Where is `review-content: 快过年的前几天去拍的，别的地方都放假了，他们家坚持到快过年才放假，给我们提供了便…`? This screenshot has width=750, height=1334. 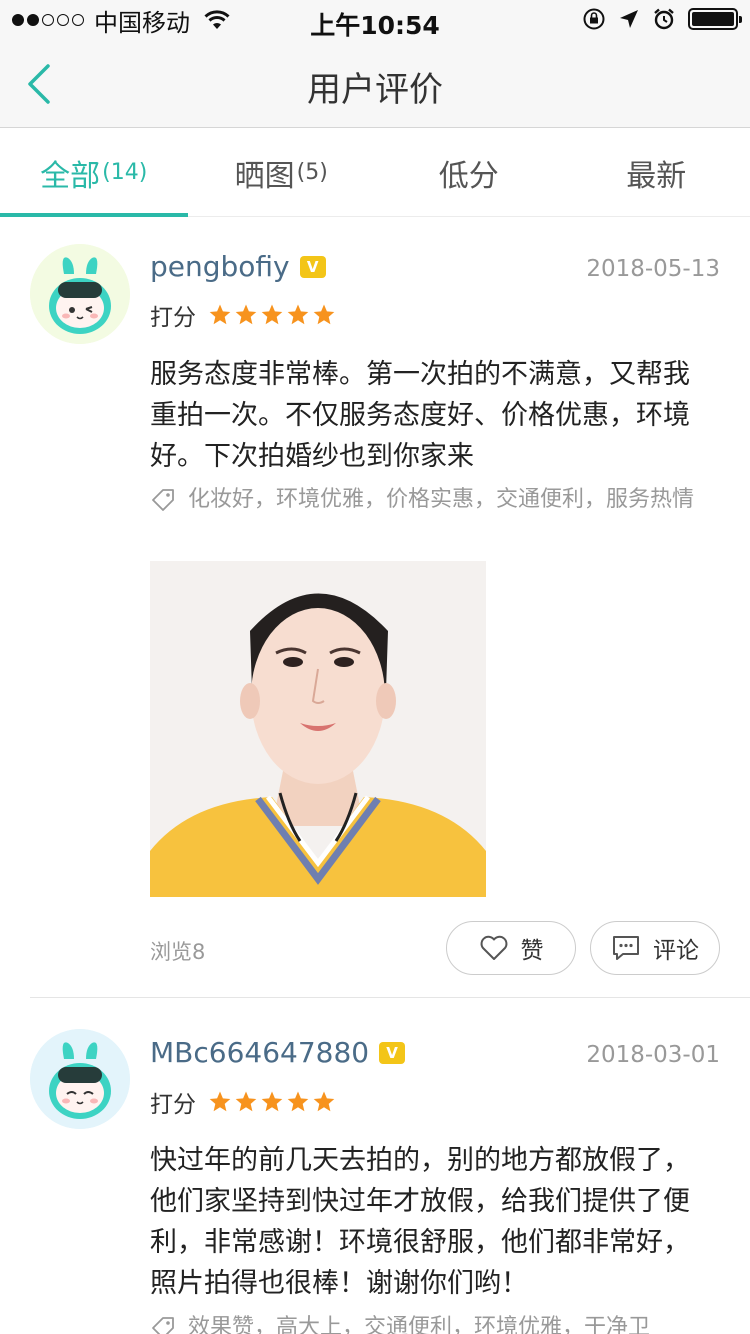
review-content: 快过年的前几天去拍的，别的地方都放假了，他们家坚持到快过年才放假，给我们提供了便… is located at coordinates (420, 1222).